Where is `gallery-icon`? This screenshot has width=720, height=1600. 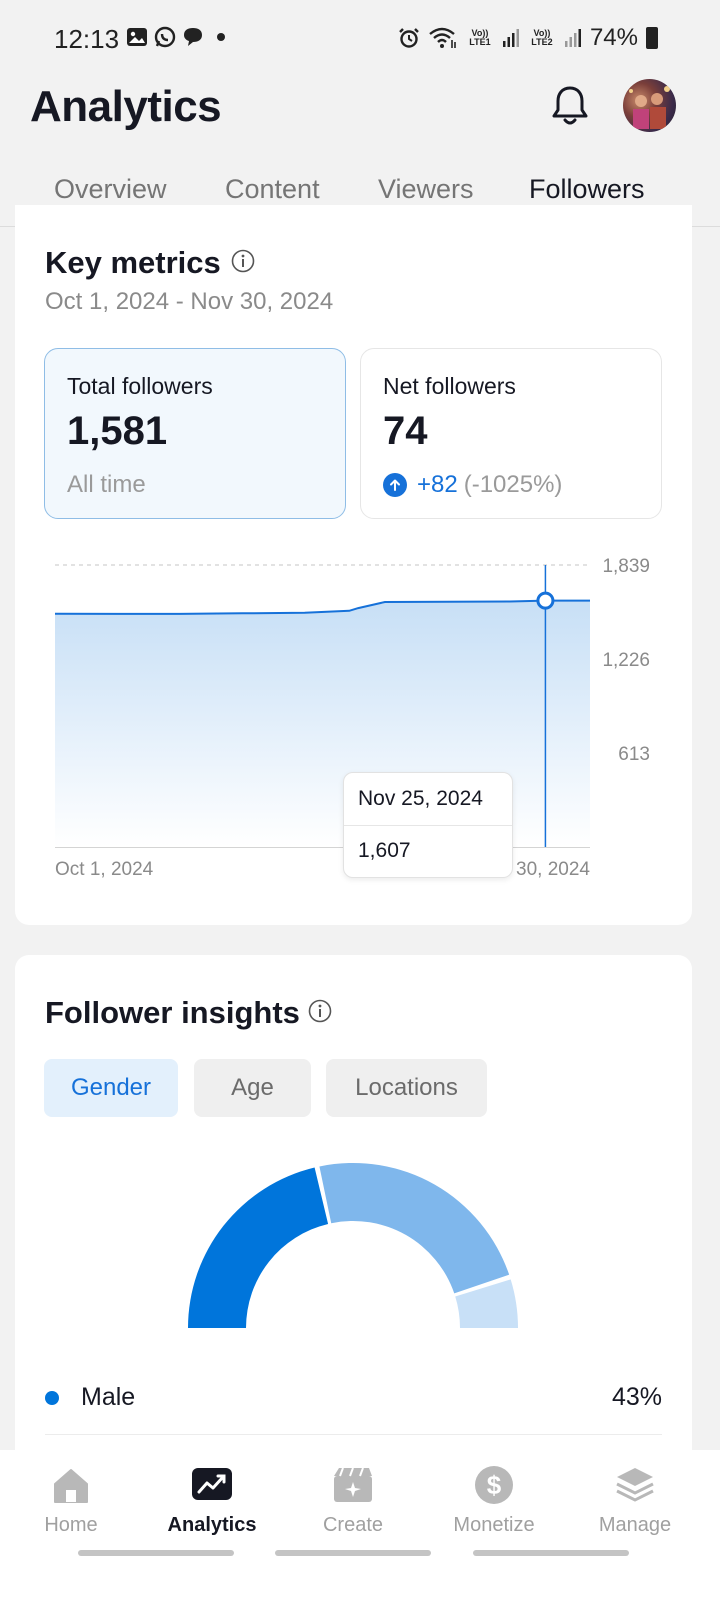
gallery-icon is located at coordinates (137, 37).